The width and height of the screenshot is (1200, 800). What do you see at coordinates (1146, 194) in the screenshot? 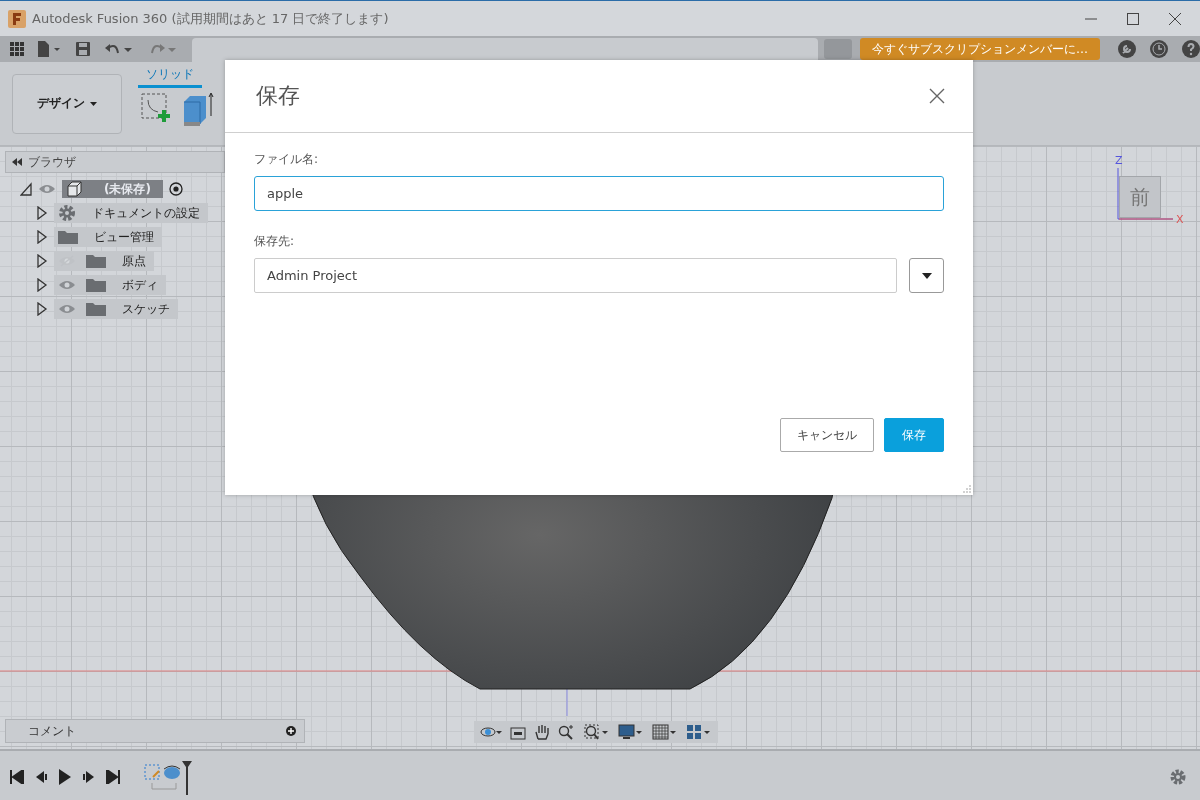
I see `axis-triad-icon` at bounding box center [1146, 194].